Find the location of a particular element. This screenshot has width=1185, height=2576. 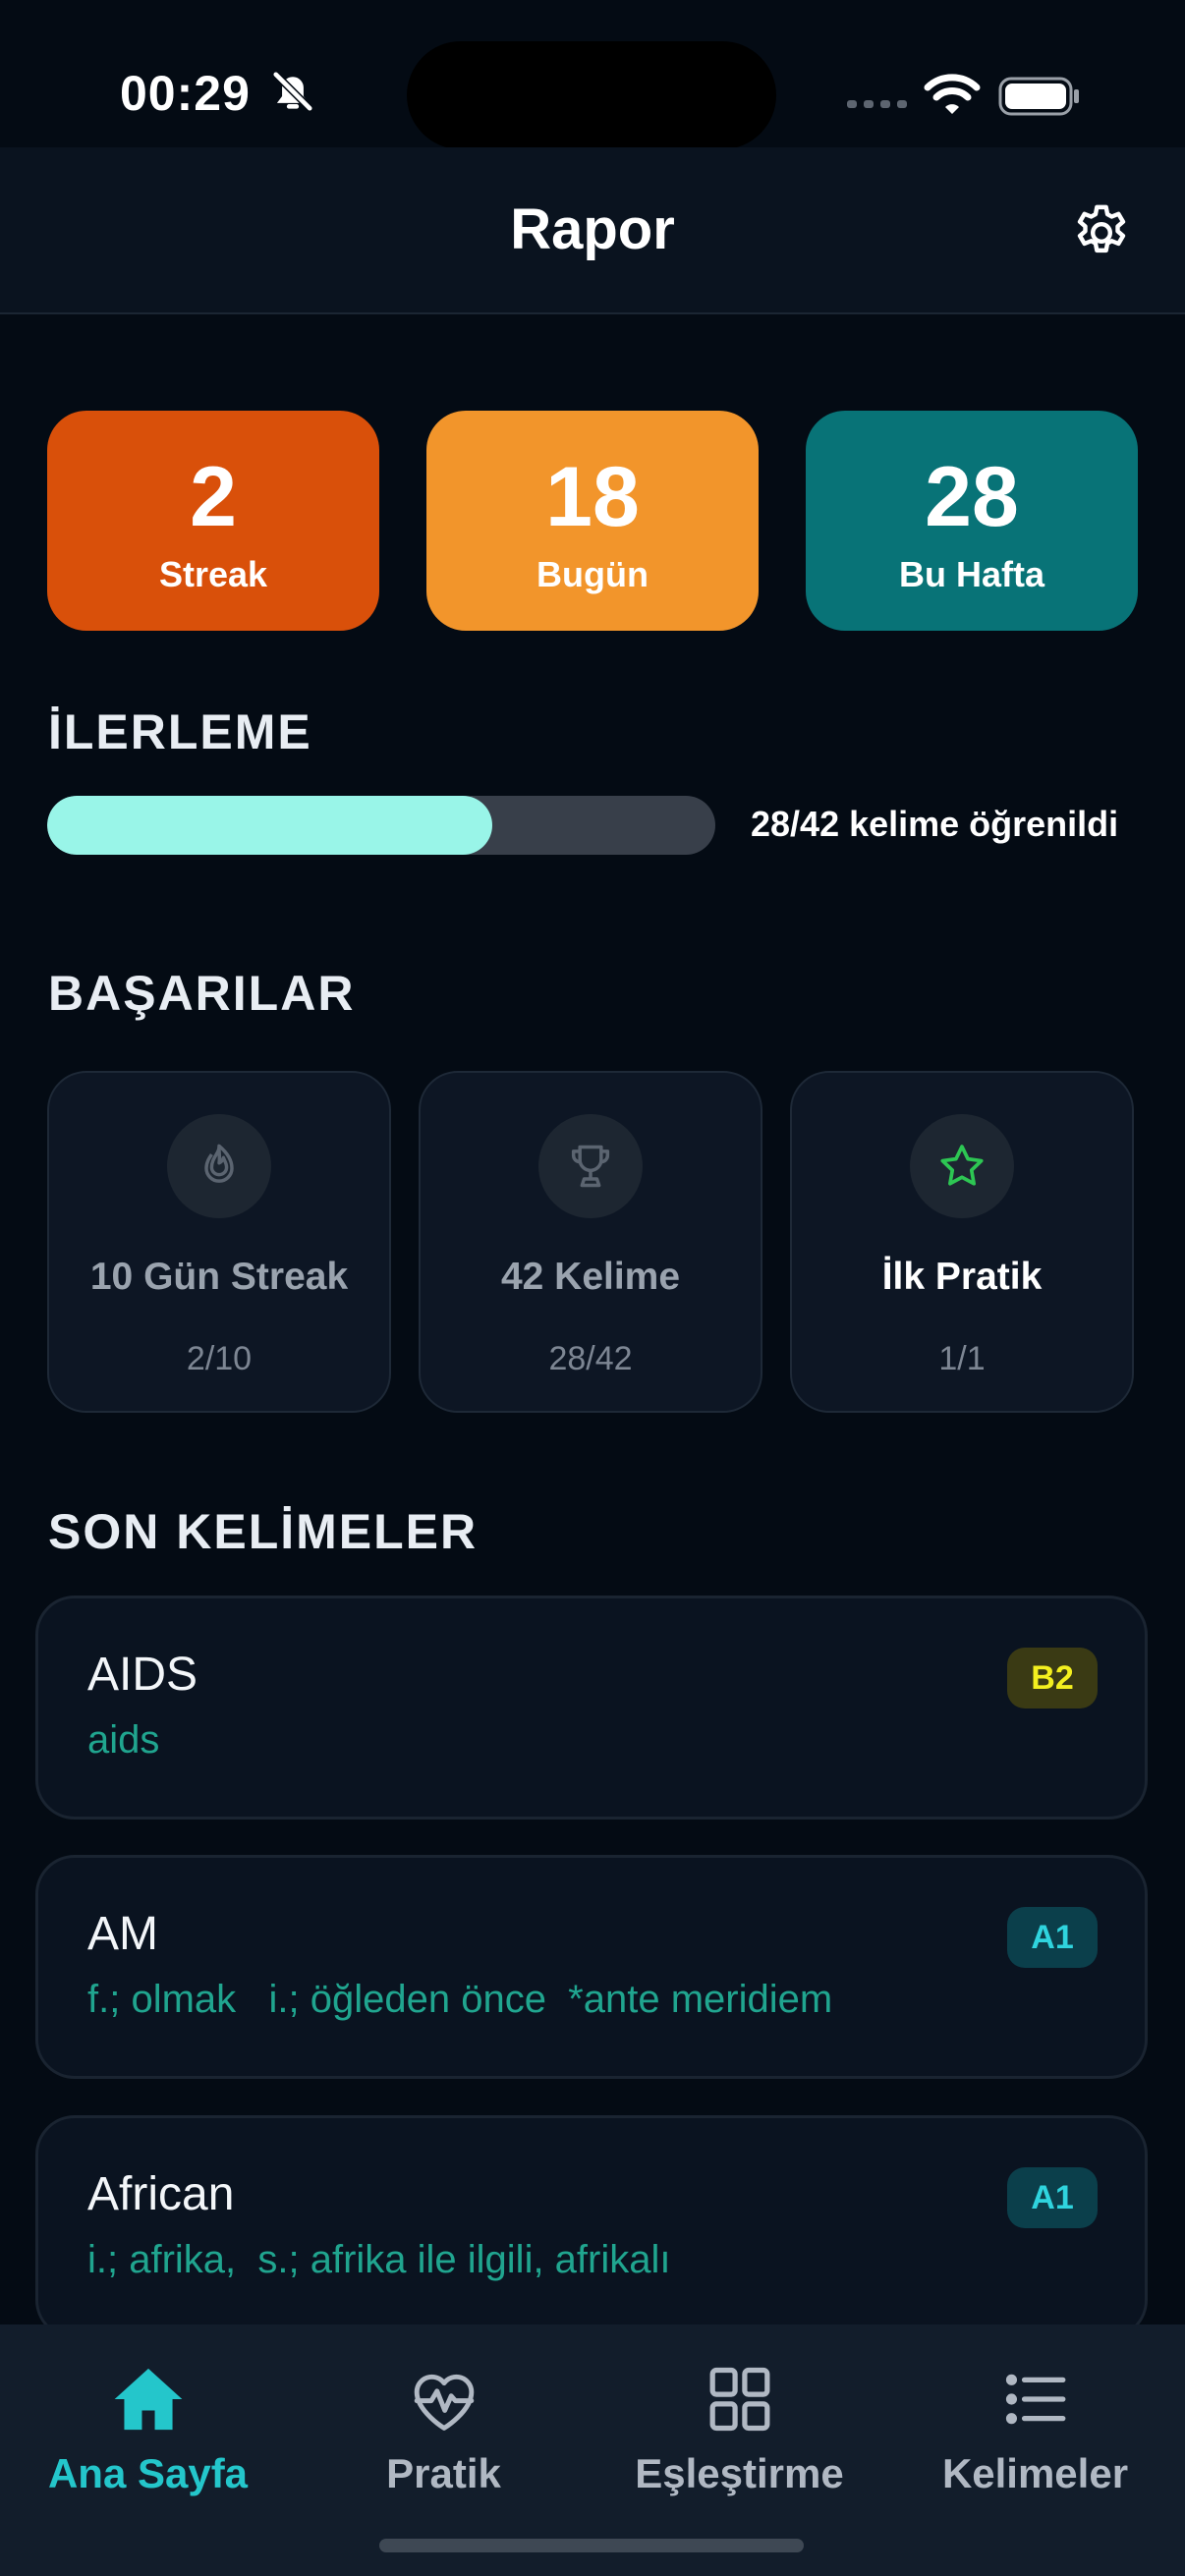

home-indicator is located at coordinates (592, 2545).